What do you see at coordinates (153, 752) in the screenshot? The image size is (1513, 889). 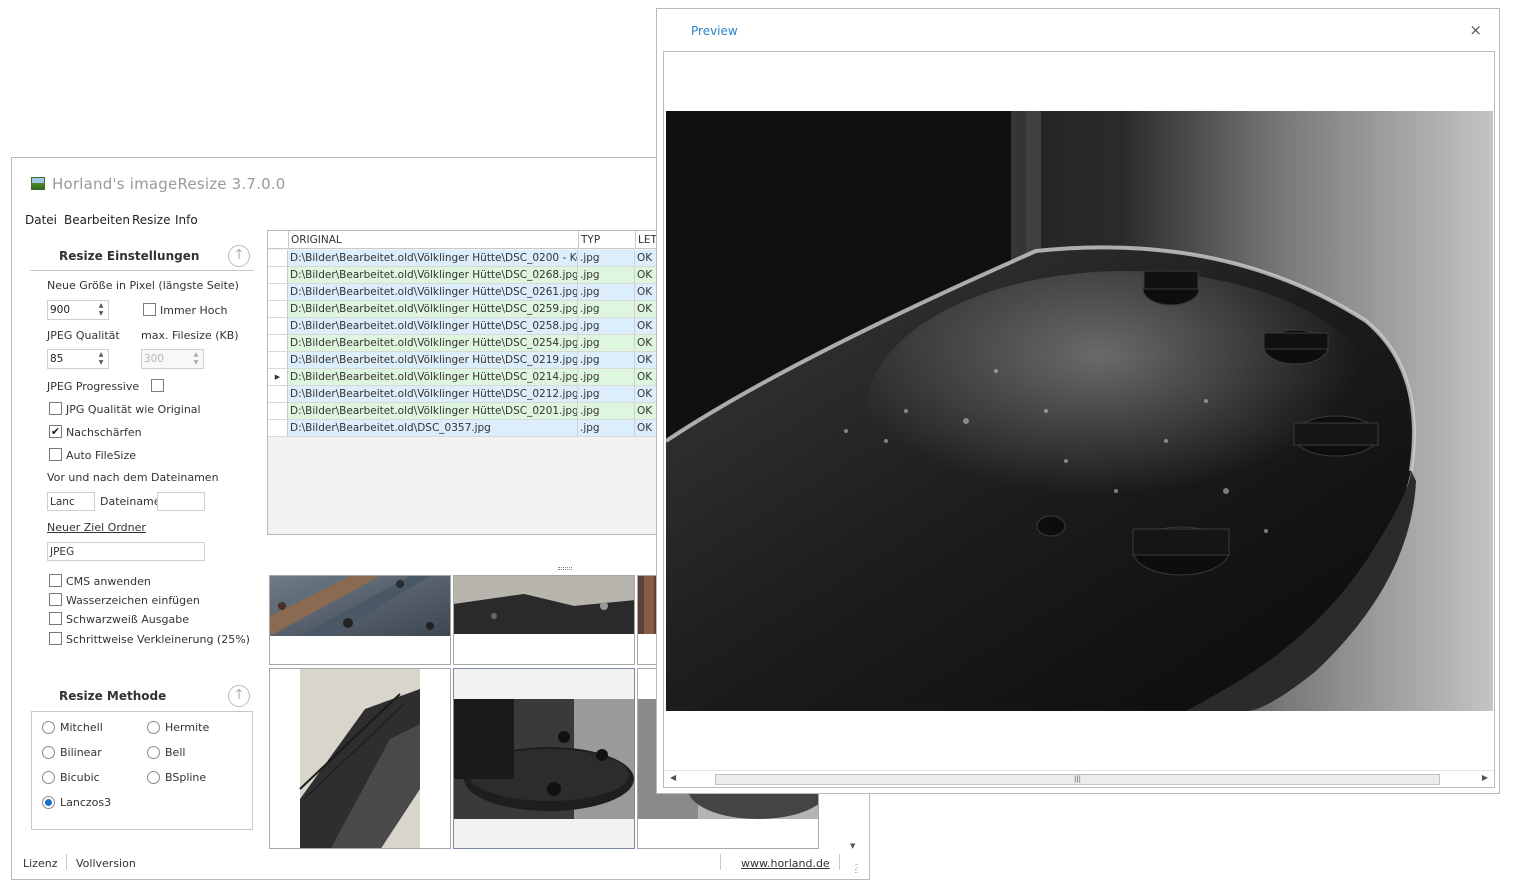 I see `radio-bell` at bounding box center [153, 752].